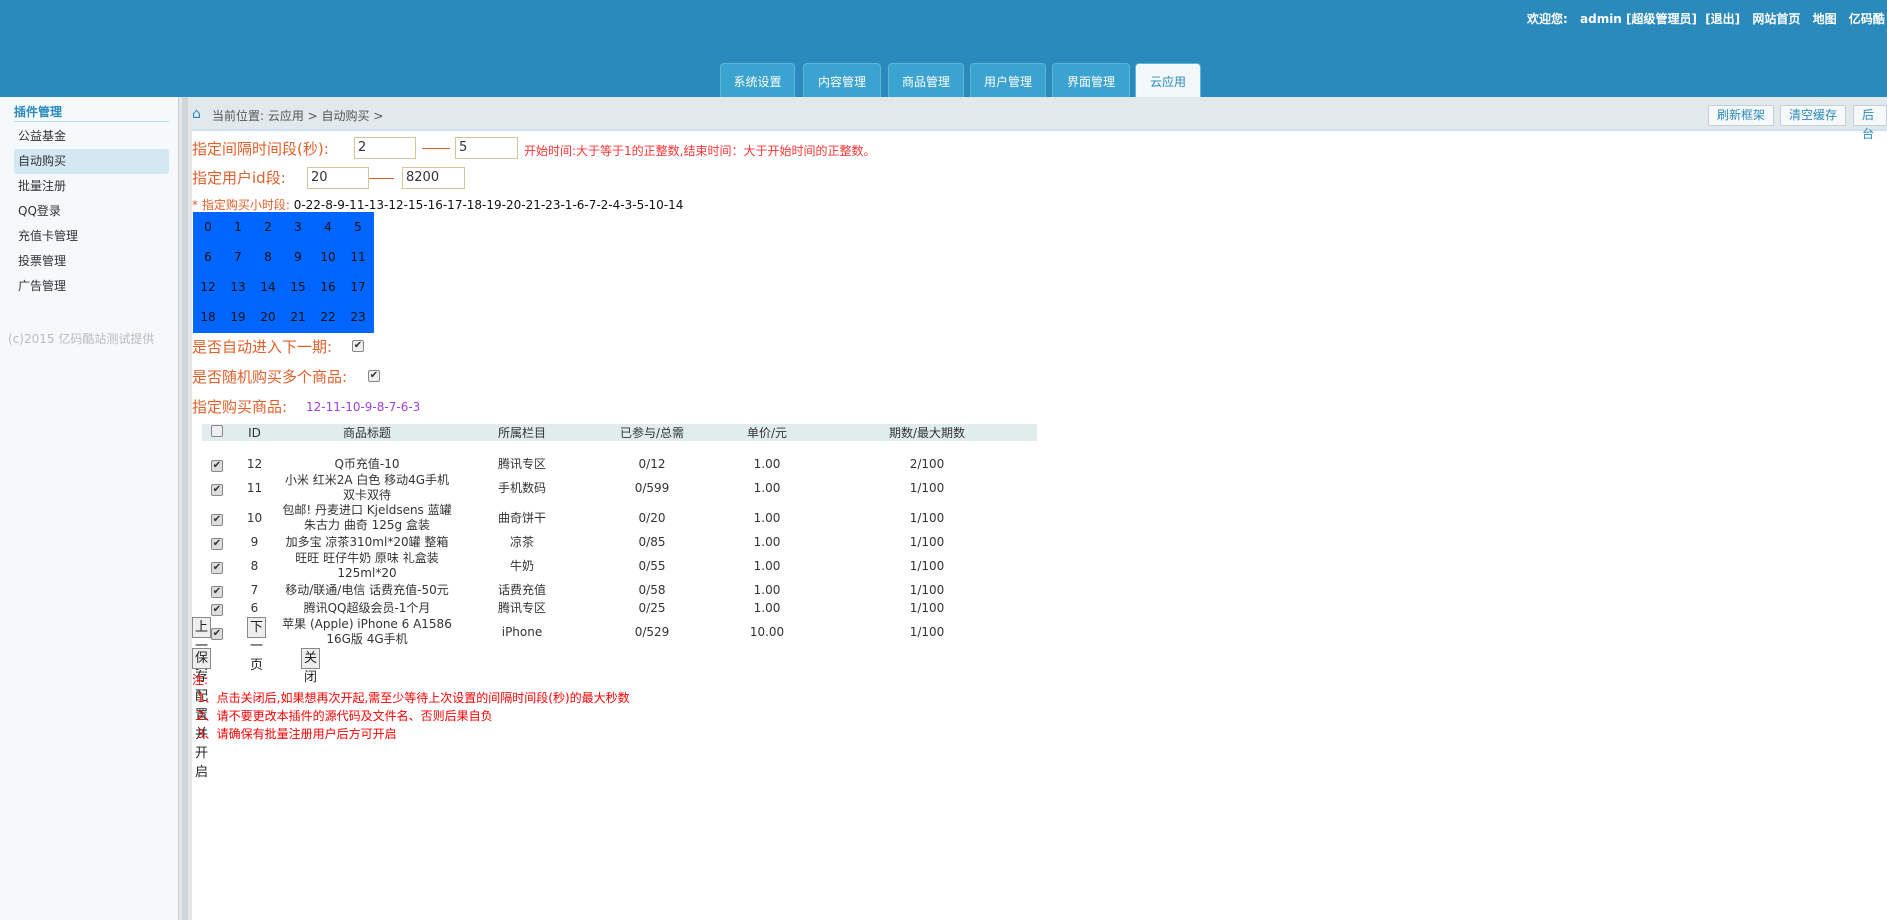 Image resolution: width=1887 pixels, height=920 pixels. What do you see at coordinates (91, 261) in the screenshot?
I see `sidebar-item-vote-management: 投票管理` at bounding box center [91, 261].